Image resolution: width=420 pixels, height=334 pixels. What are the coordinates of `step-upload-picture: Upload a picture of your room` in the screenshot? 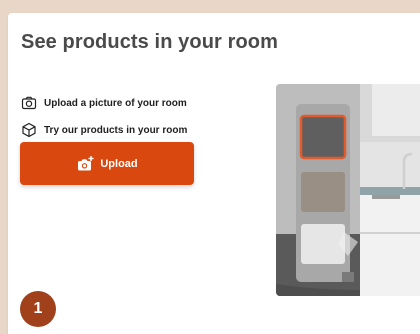 It's located at (104, 103).